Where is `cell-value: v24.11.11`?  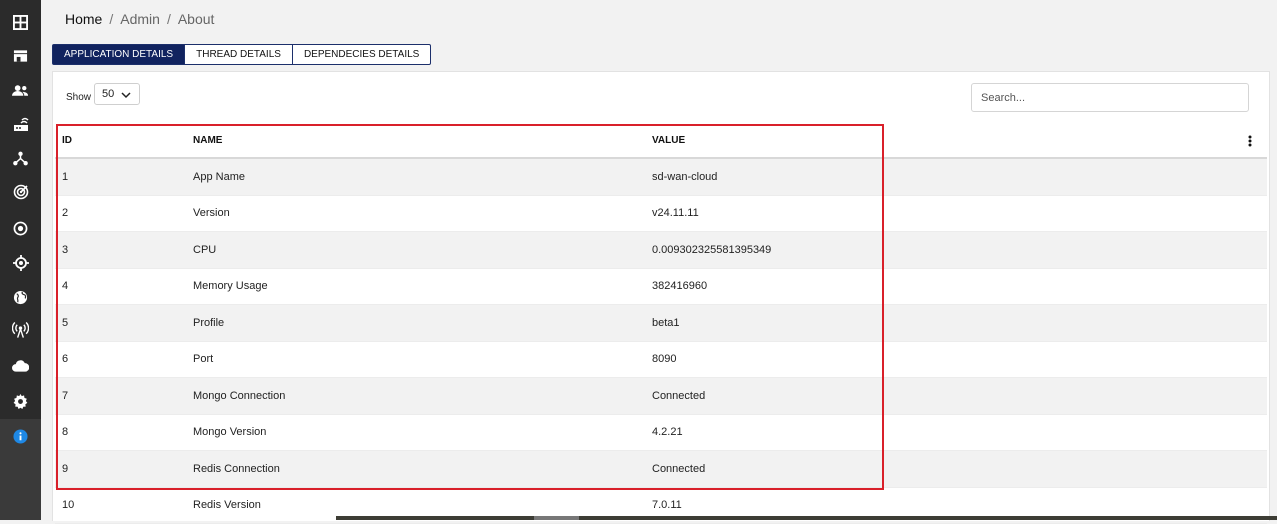
cell-value: v24.11.11 is located at coordinates (675, 213).